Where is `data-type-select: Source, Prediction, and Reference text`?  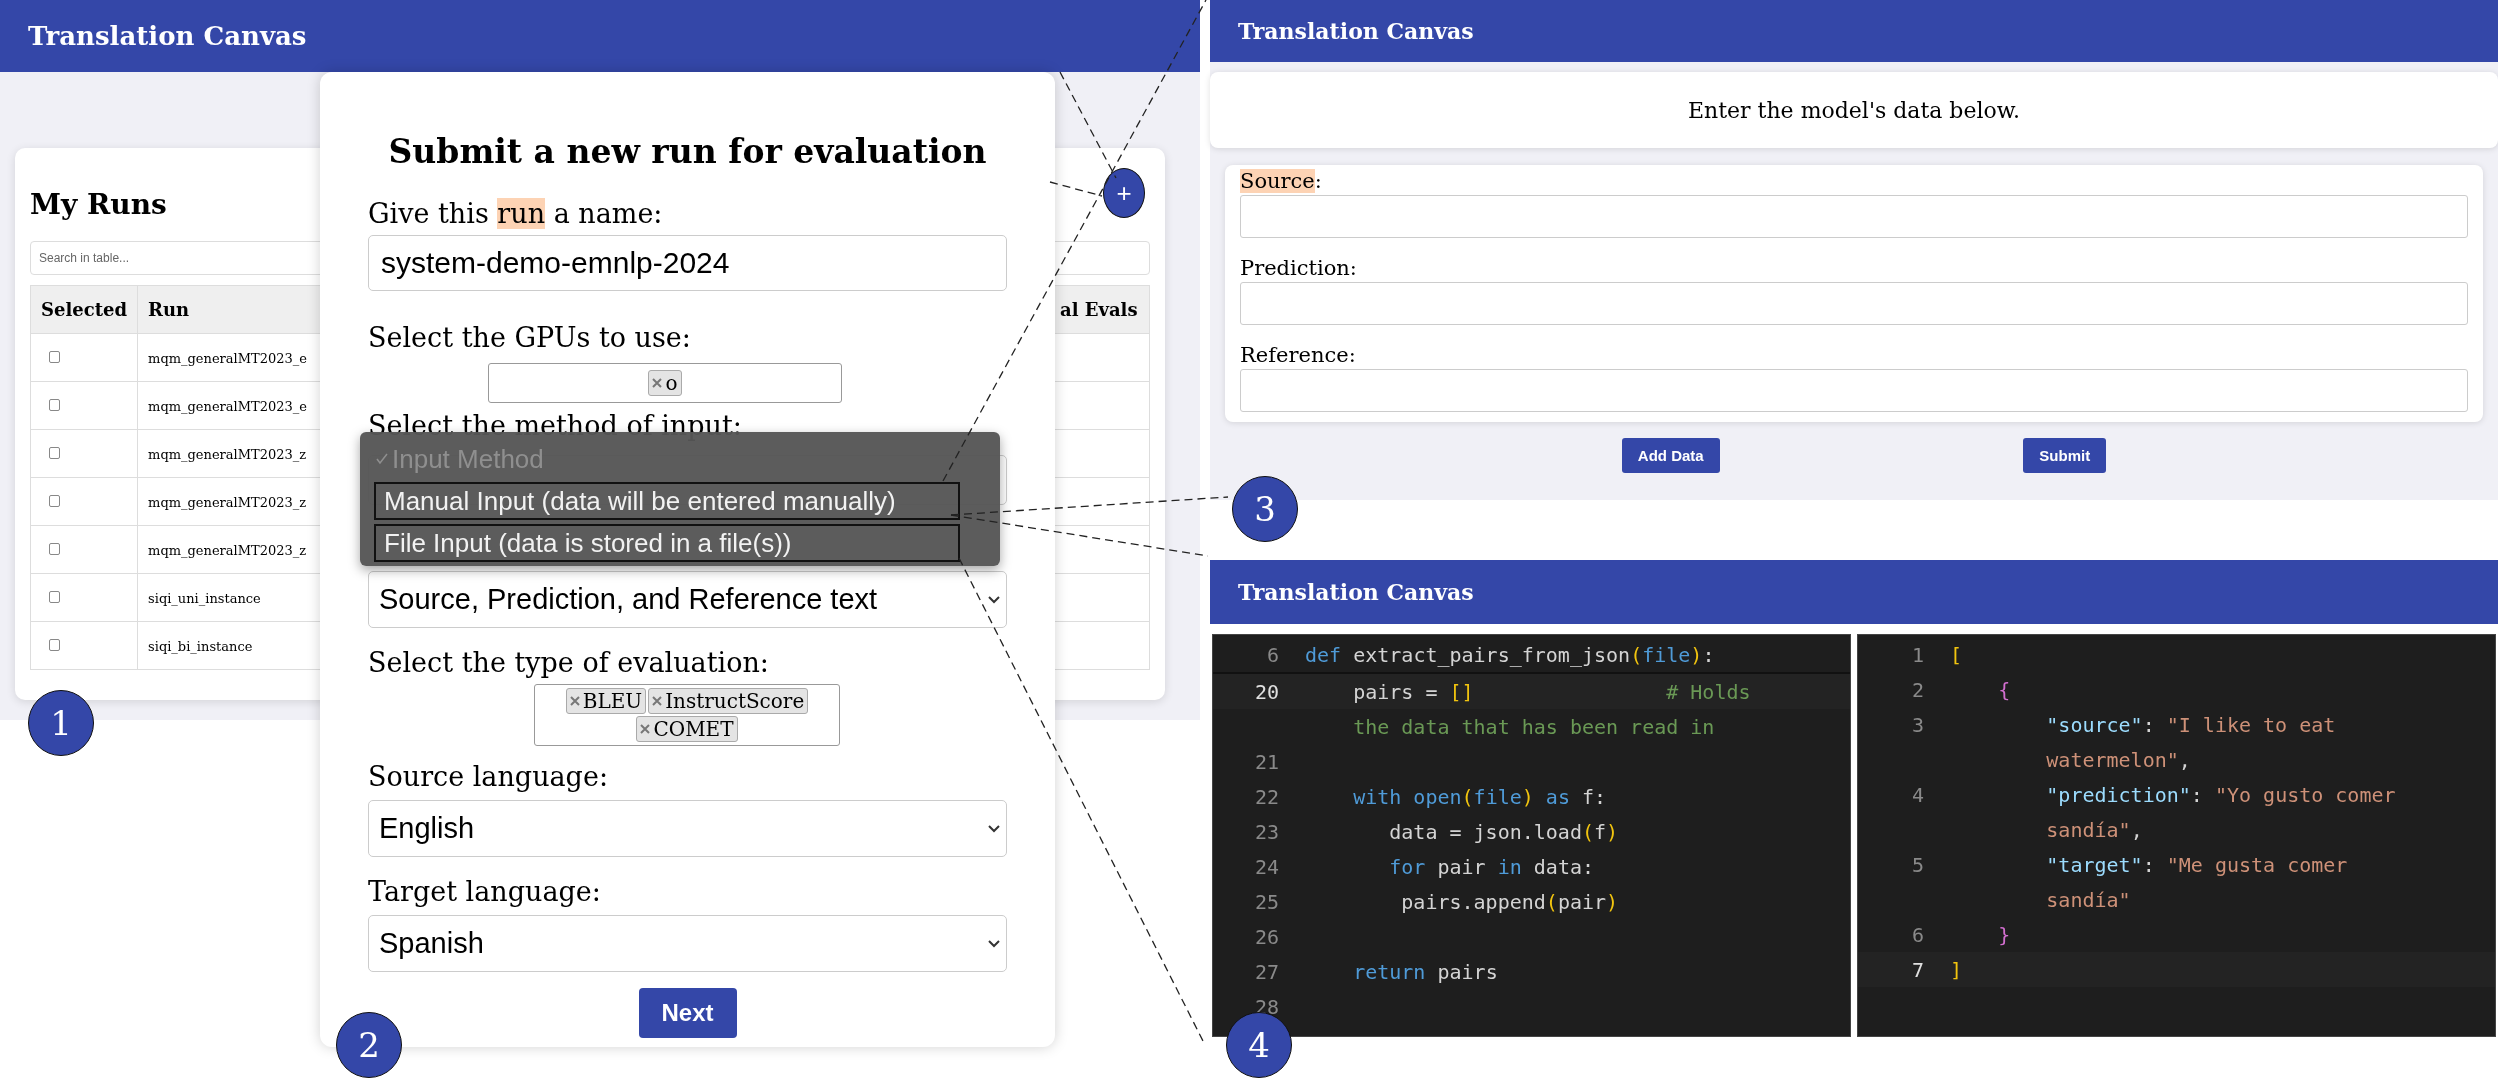
data-type-select: Source, Prediction, and Reference text is located at coordinates (687, 599).